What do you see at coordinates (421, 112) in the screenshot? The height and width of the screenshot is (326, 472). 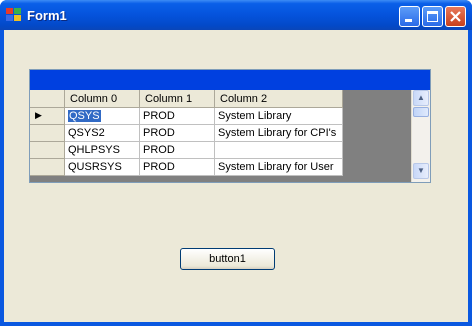 I see `scroll-thumb` at bounding box center [421, 112].